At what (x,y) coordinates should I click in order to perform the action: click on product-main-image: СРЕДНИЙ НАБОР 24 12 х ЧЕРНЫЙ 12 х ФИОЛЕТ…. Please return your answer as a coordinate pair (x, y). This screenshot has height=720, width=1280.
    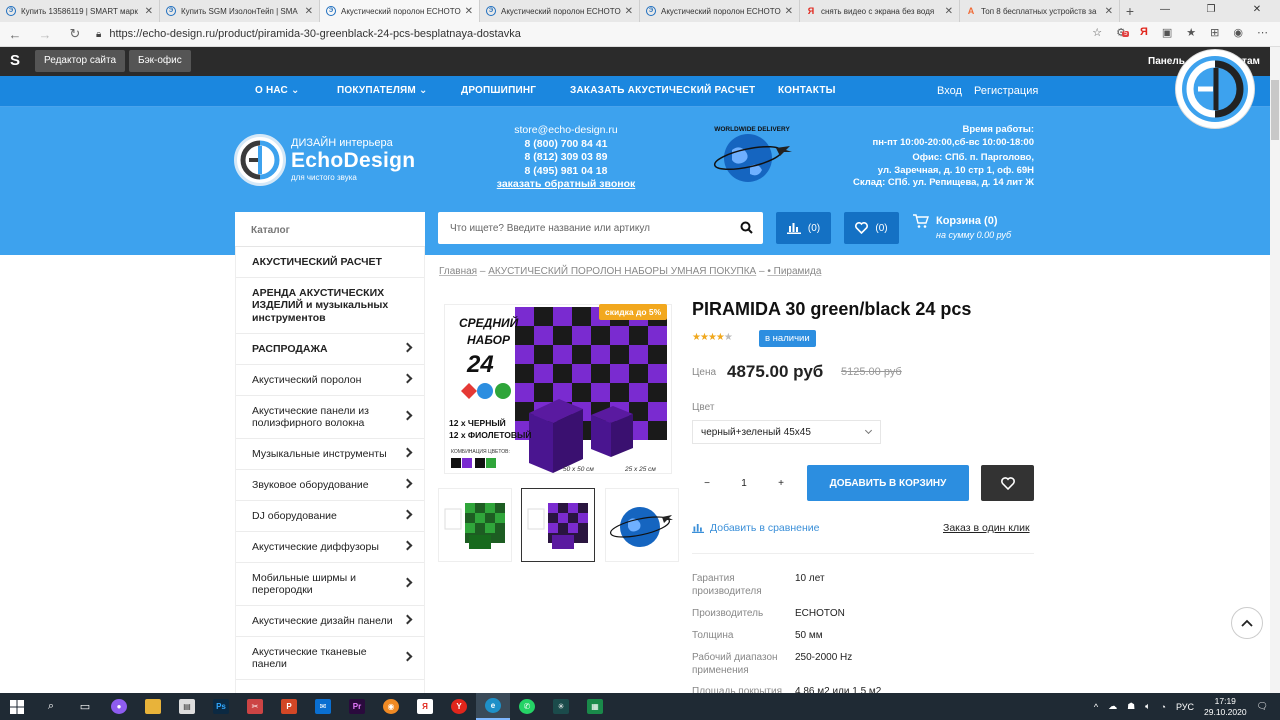
    Looking at the image, I should click on (558, 389).